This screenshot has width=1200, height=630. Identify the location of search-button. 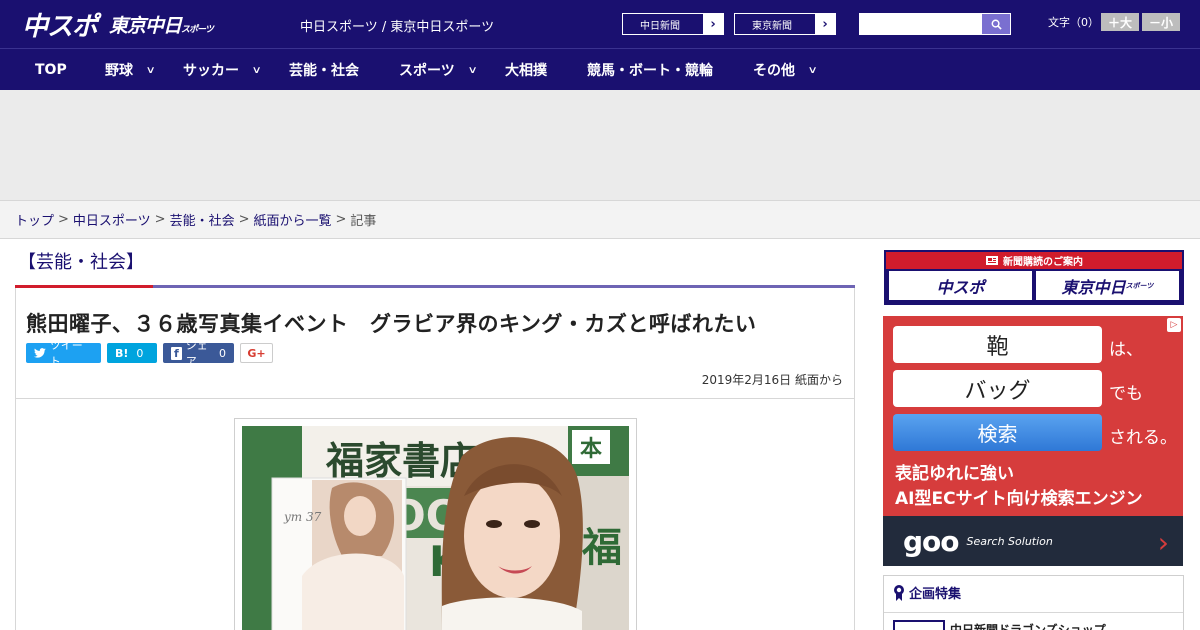
(996, 24).